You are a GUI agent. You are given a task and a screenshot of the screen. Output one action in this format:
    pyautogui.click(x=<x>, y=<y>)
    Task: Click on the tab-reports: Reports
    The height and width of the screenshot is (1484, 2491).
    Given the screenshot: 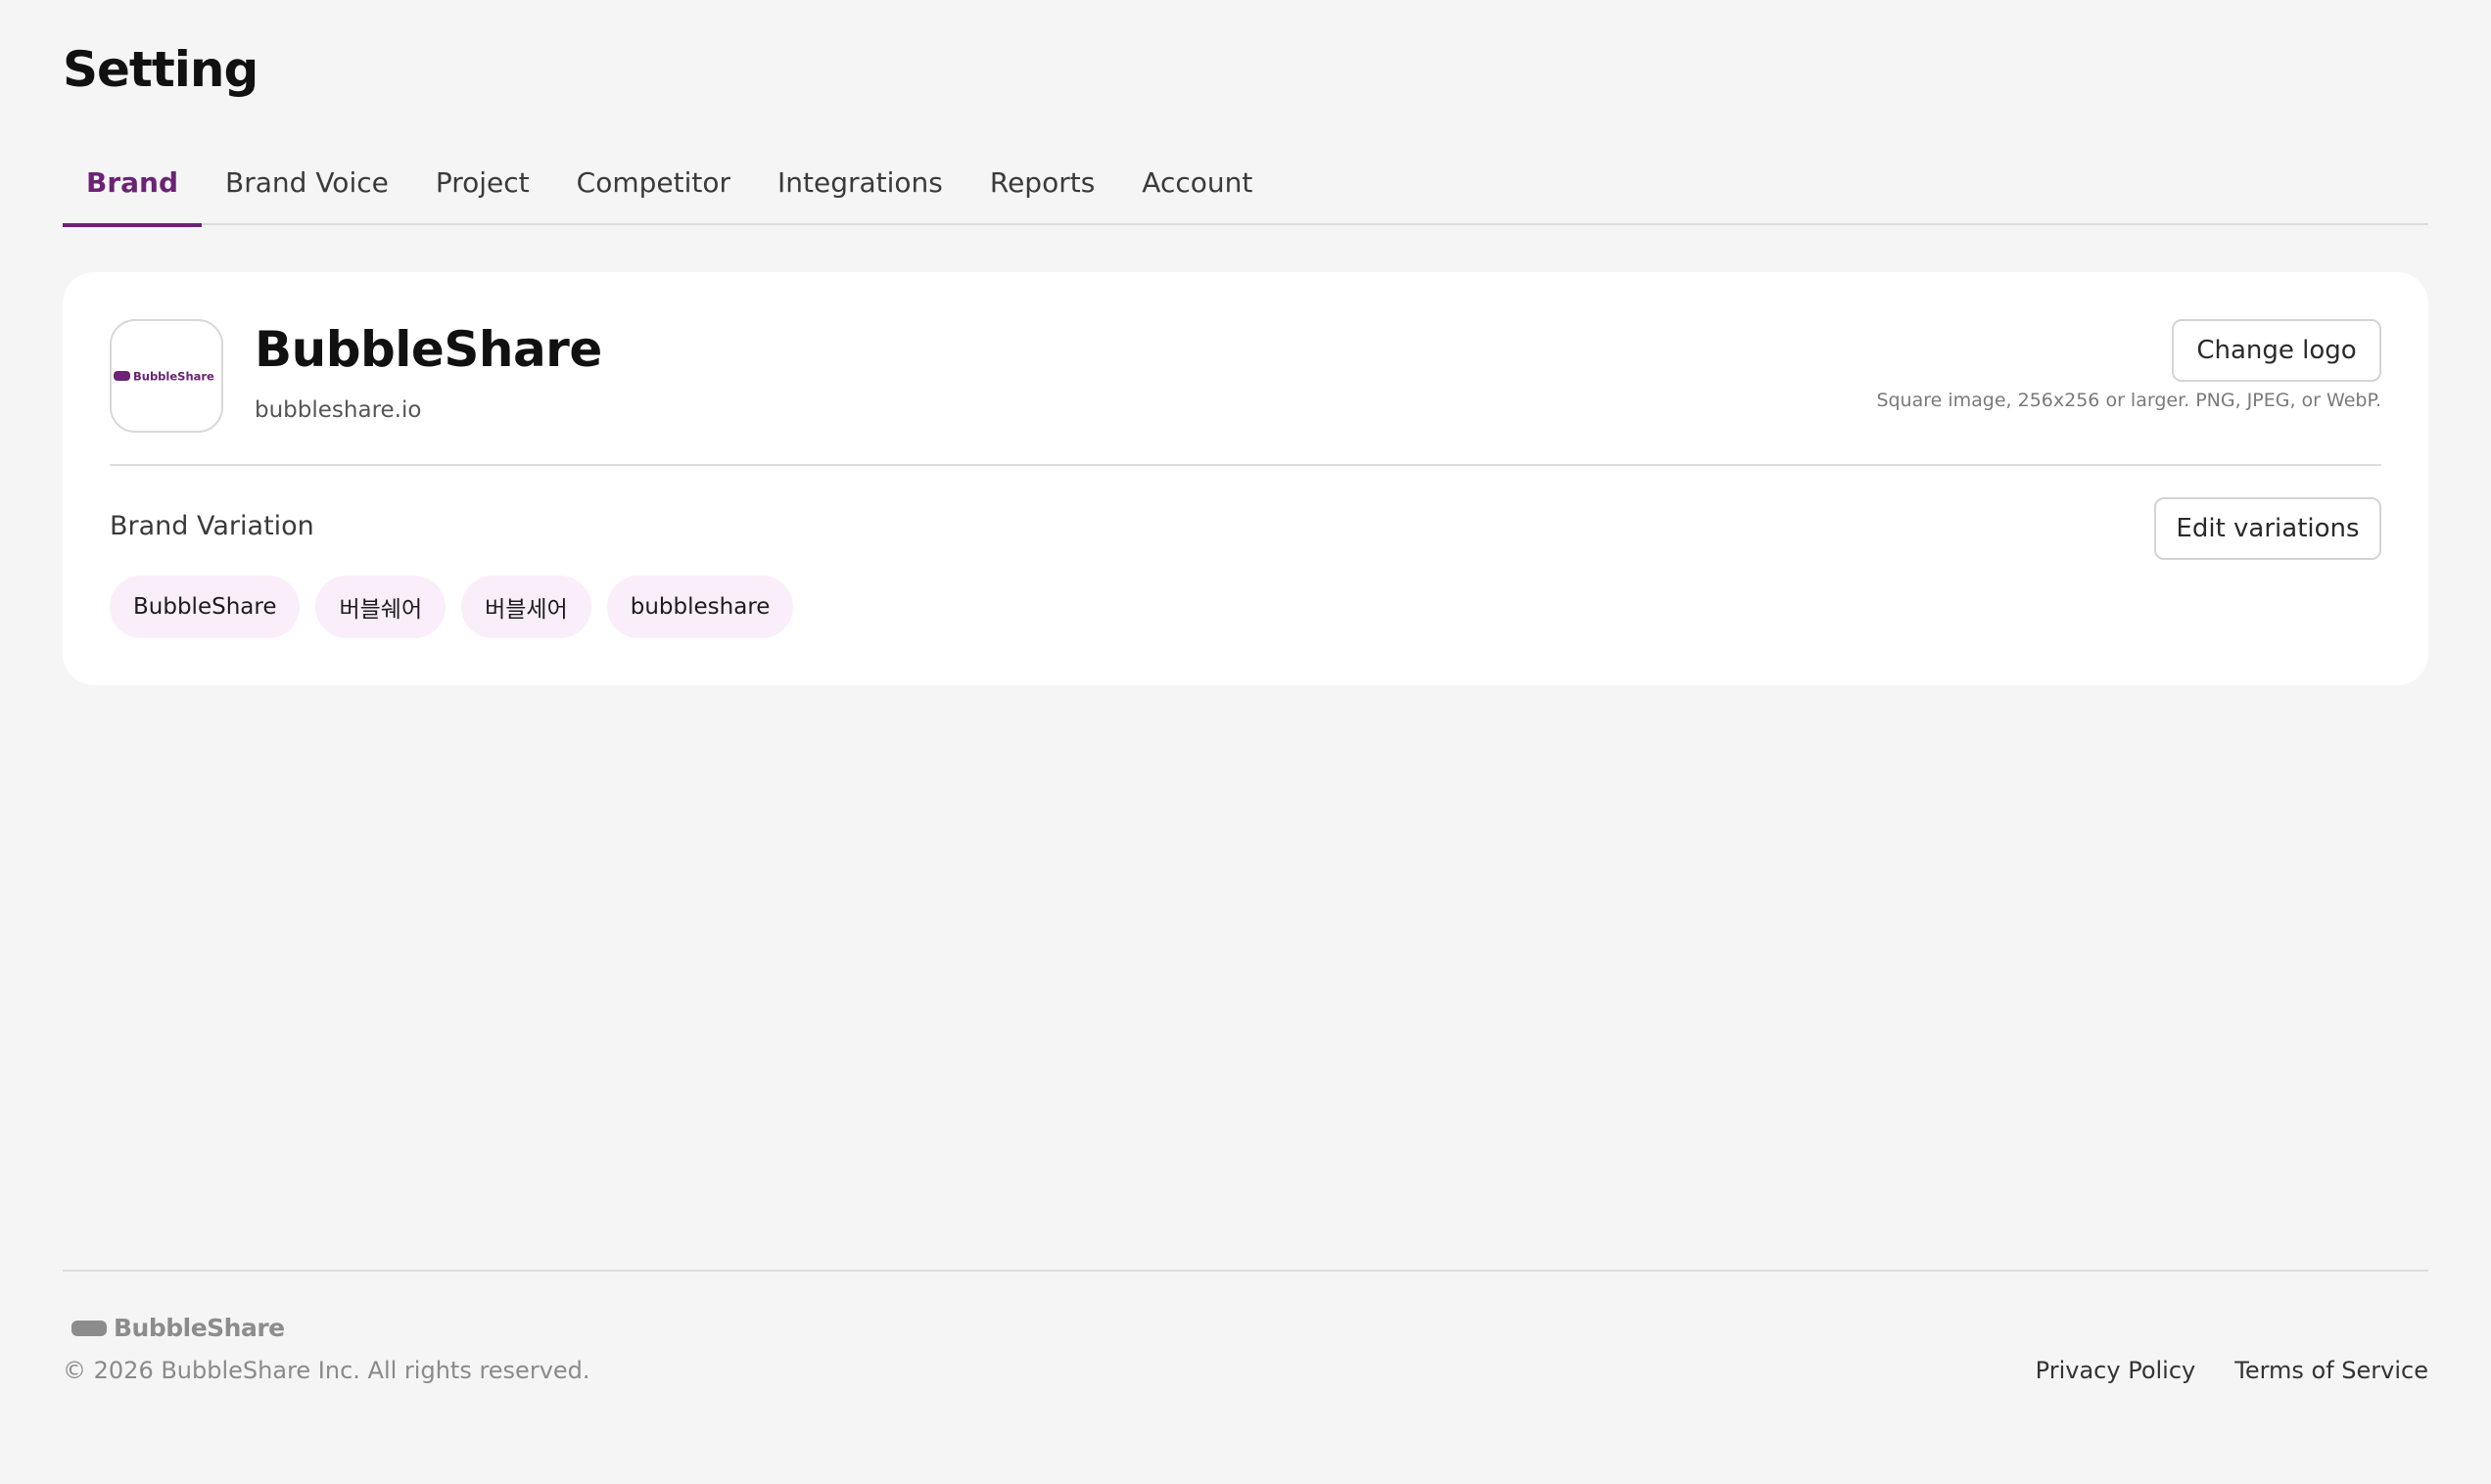 What is the action you would take?
    pyautogui.click(x=1042, y=191)
    